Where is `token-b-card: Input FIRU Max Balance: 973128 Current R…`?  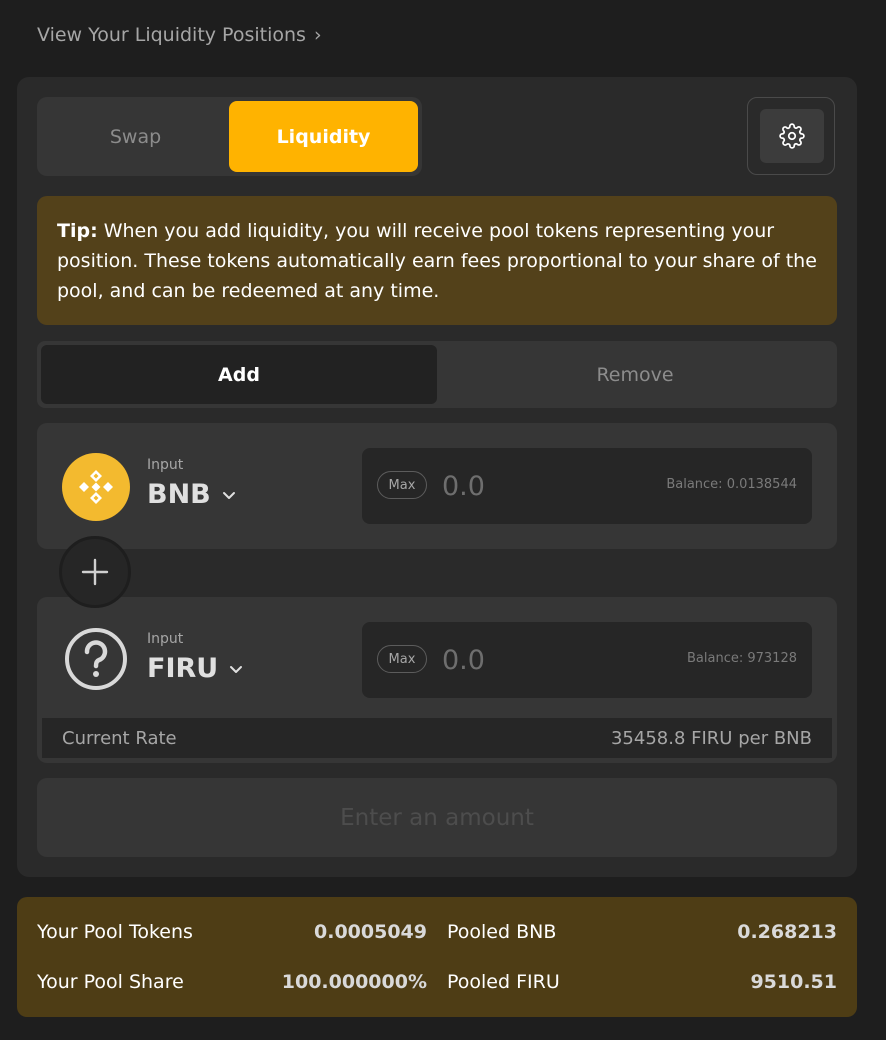 token-b-card: Input FIRU Max Balance: 973128 Current R… is located at coordinates (437, 680).